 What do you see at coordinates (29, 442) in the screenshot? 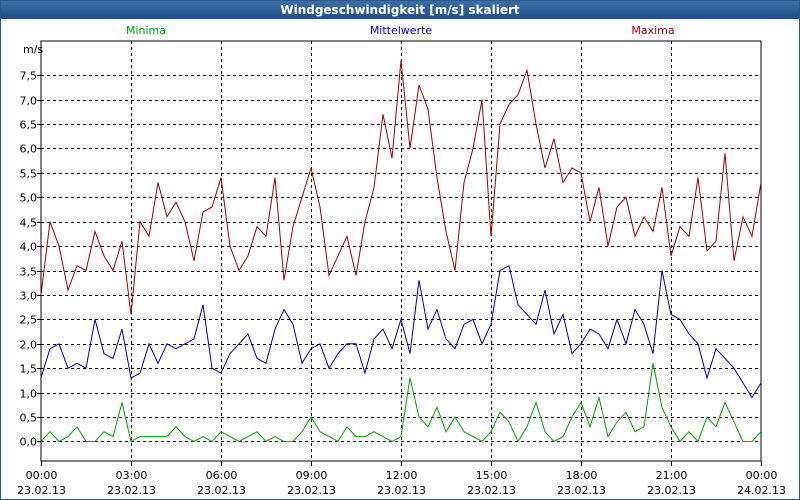
I see `y-tick-label: 0,0` at bounding box center [29, 442].